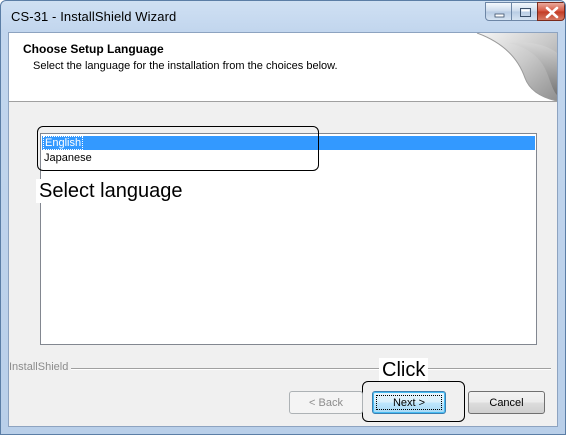  What do you see at coordinates (311, 369) in the screenshot?
I see `footer-divider` at bounding box center [311, 369].